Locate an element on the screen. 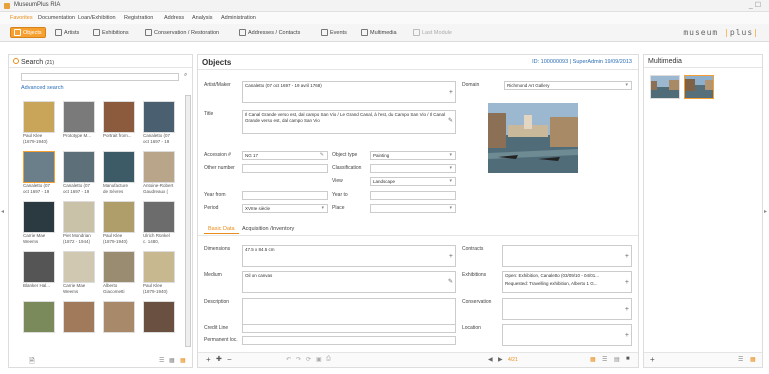 This screenshot has height=374, width=769. media-grid-icon: ▦ is located at coordinates (753, 359).